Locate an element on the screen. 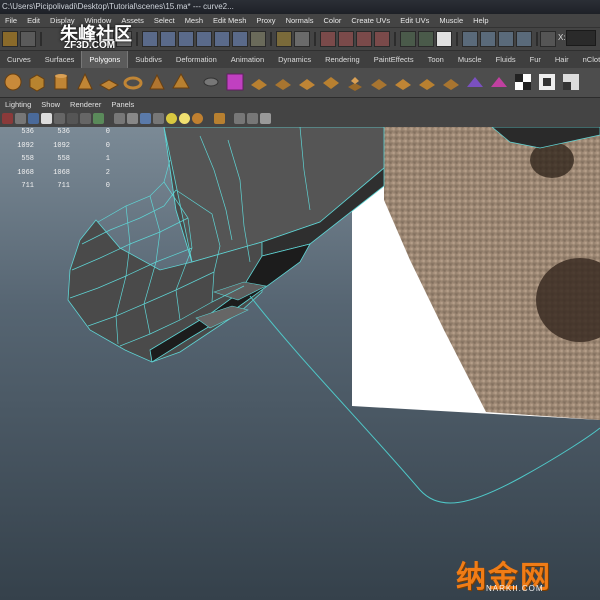  menu-file: File is located at coordinates (11, 20).